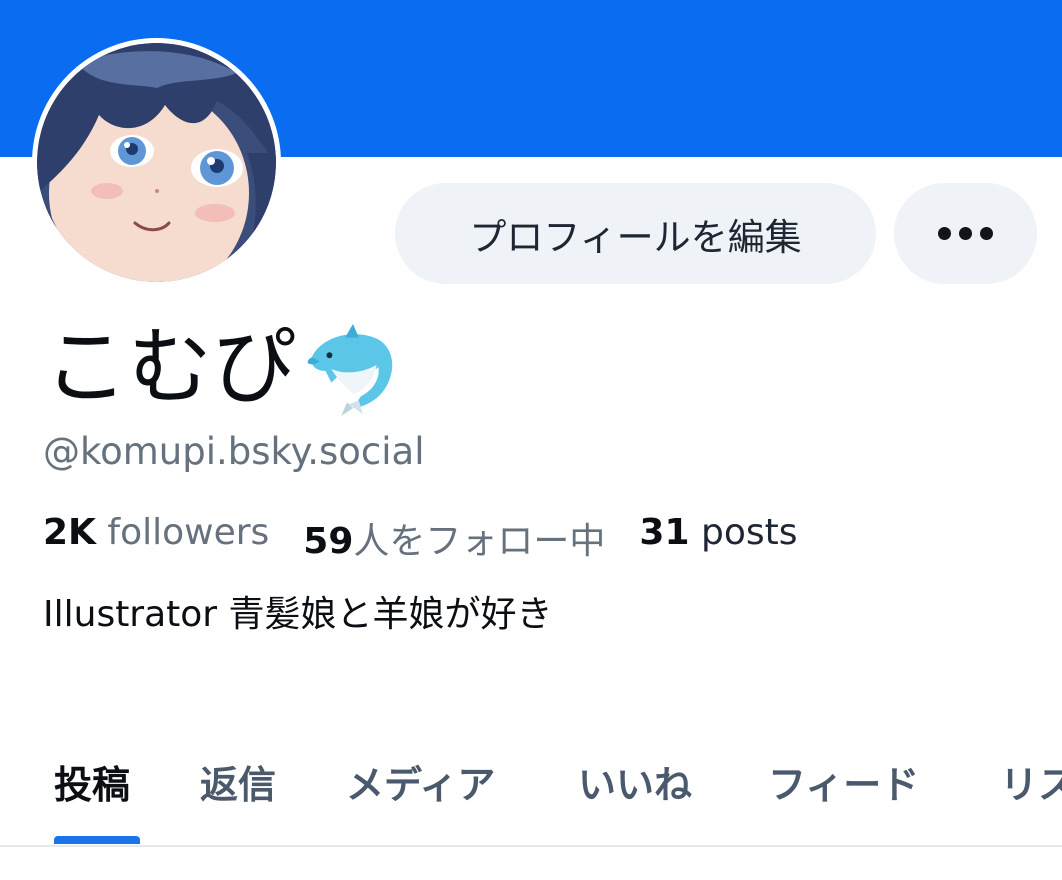  I want to click on active-tab-indicator, so click(97, 840).